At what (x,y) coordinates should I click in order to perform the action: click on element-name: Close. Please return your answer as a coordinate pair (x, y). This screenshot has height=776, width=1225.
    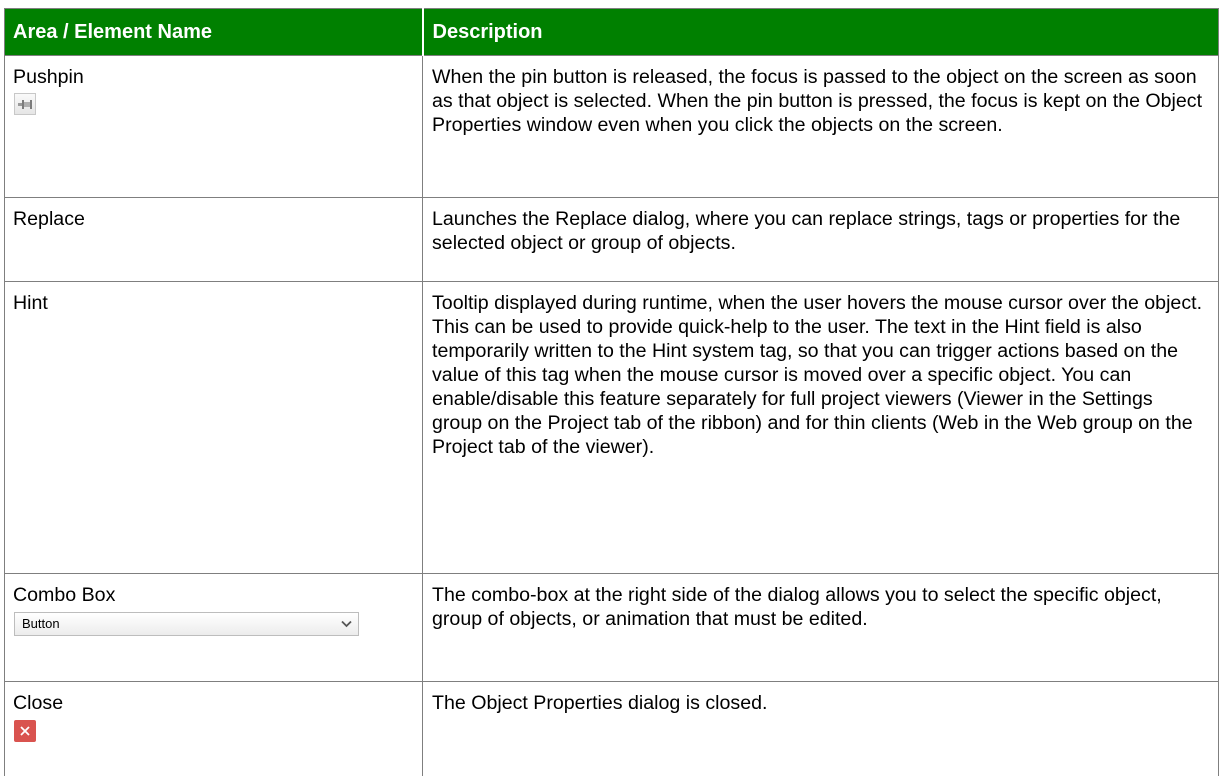
    Looking at the image, I should click on (38, 703).